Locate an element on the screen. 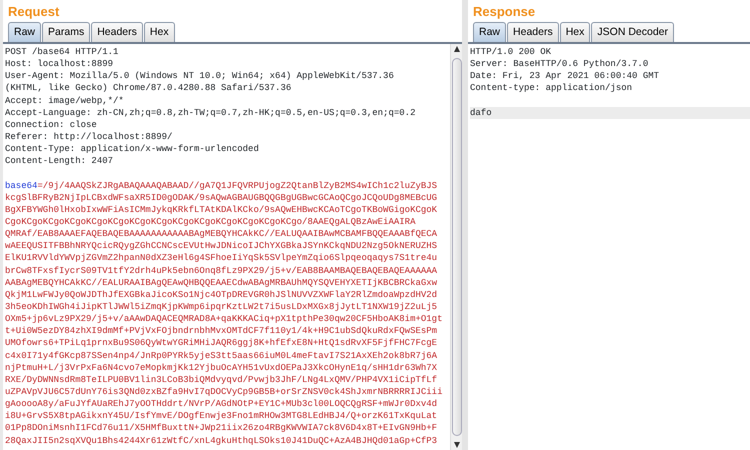 This screenshot has width=750, height=450. param-value: BgXFBYWGh0lHxobIxwWFiAsICMmJykqKRkfLTAtKDAlKCko/9sAQwEHBwcKCAoTCgoTKBoWGigoKCgoK is located at coordinates (221, 210).